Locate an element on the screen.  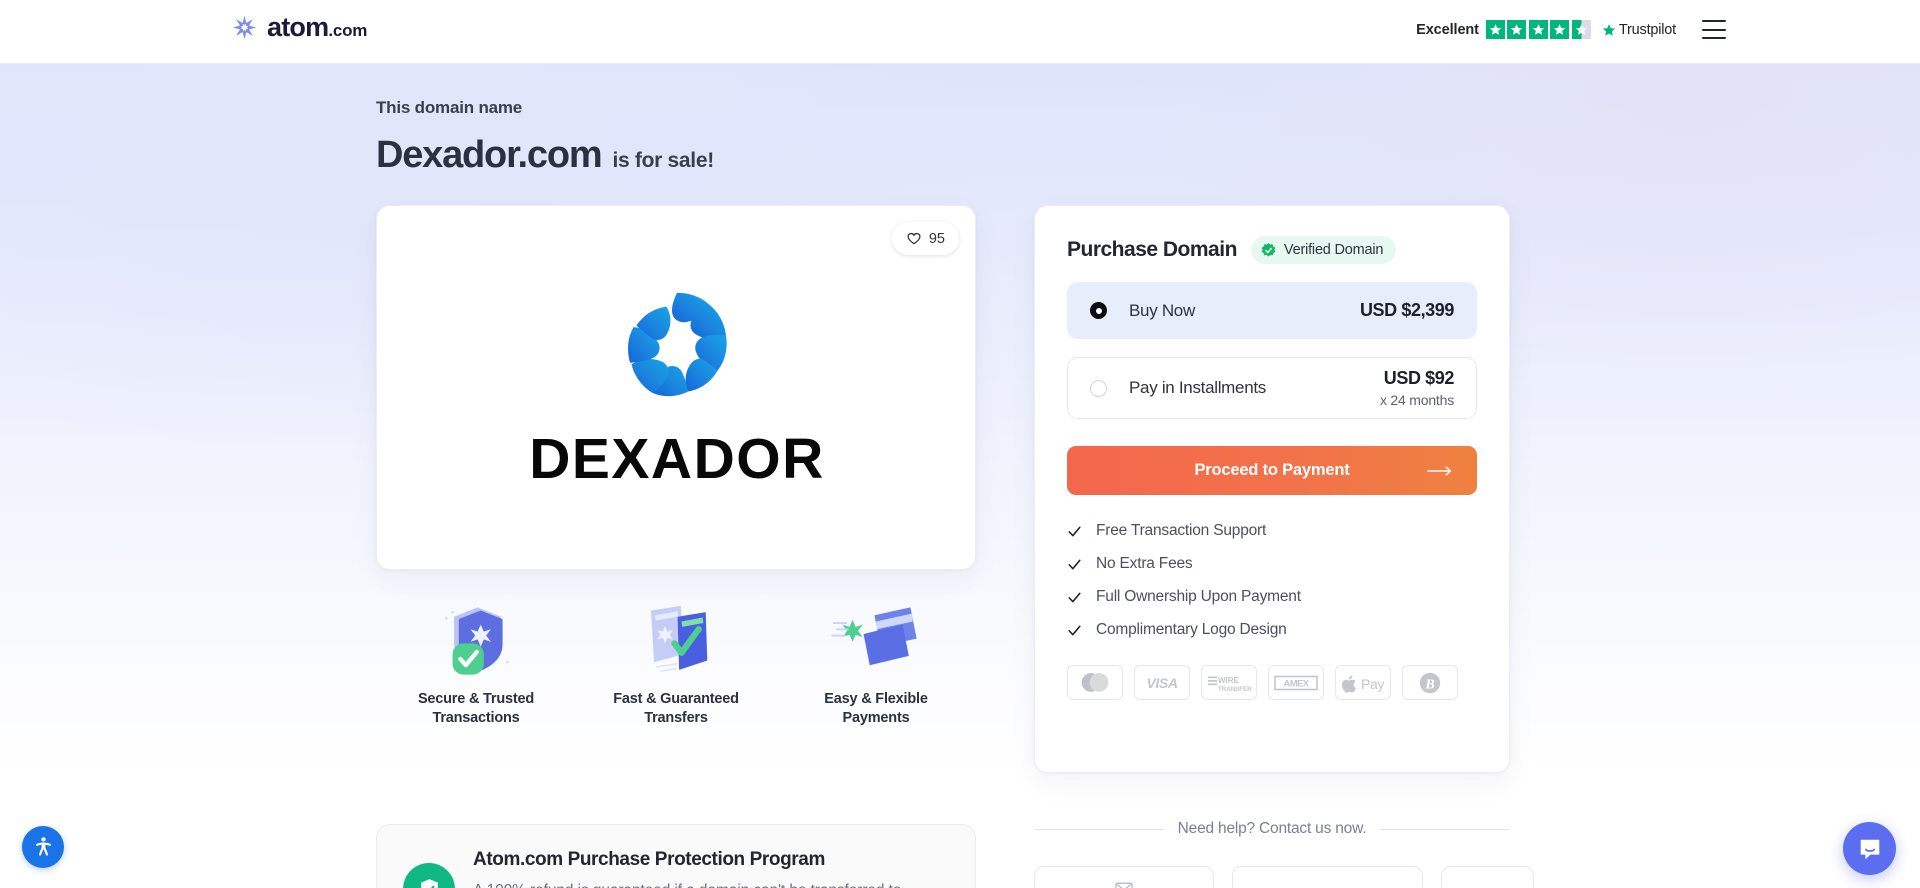
trustpilot-brand-name: Trustpilot is located at coordinates (1647, 29).